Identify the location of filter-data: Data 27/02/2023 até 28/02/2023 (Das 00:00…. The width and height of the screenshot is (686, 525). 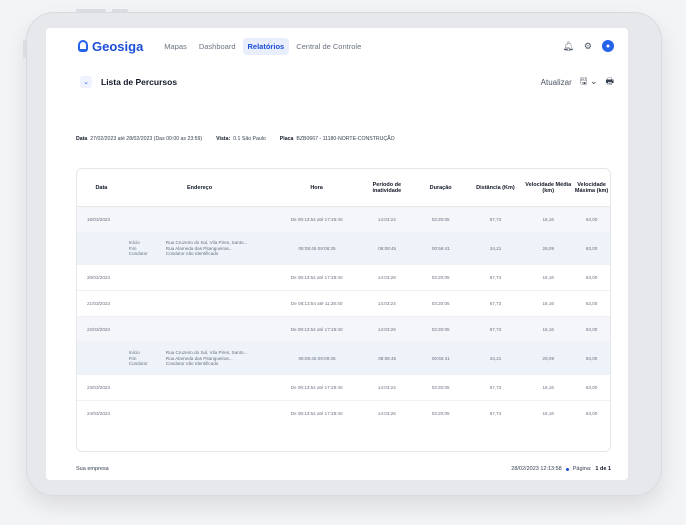
(139, 139).